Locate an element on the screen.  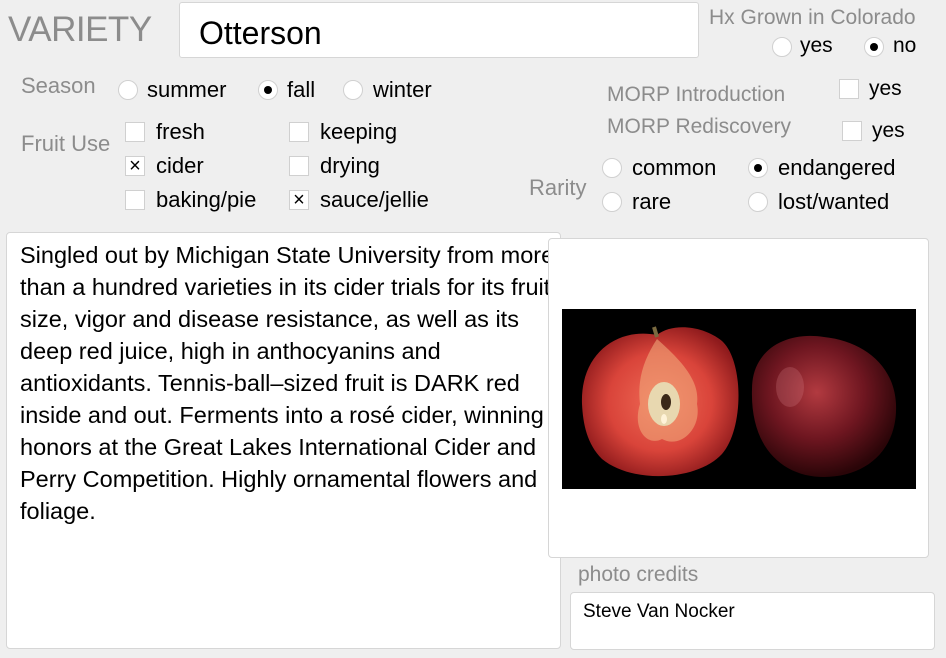
season-summer-radio is located at coordinates (128, 90).